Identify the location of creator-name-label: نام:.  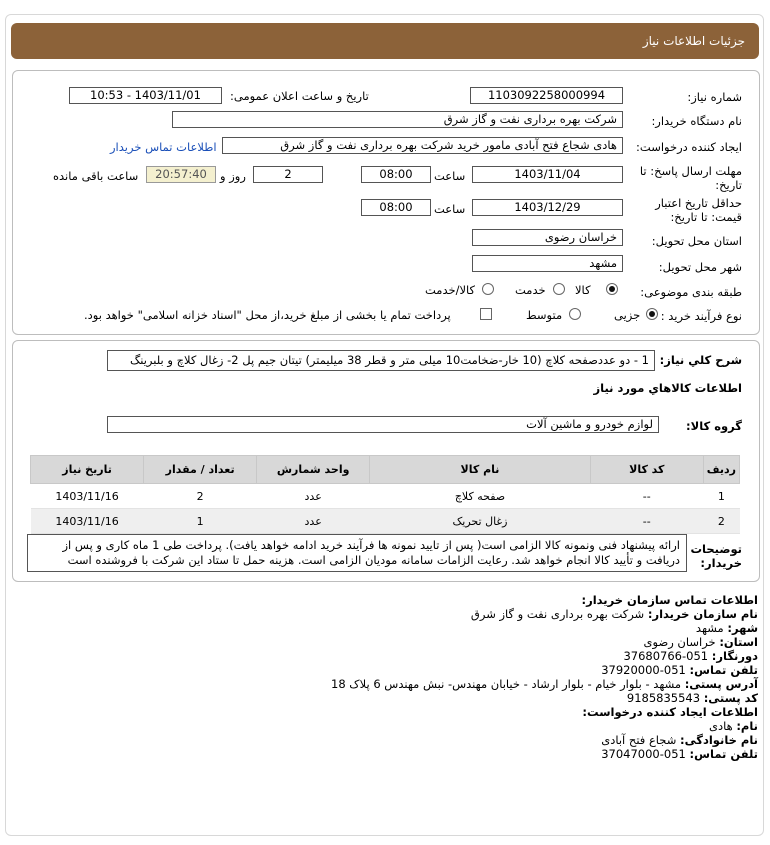
(747, 726).